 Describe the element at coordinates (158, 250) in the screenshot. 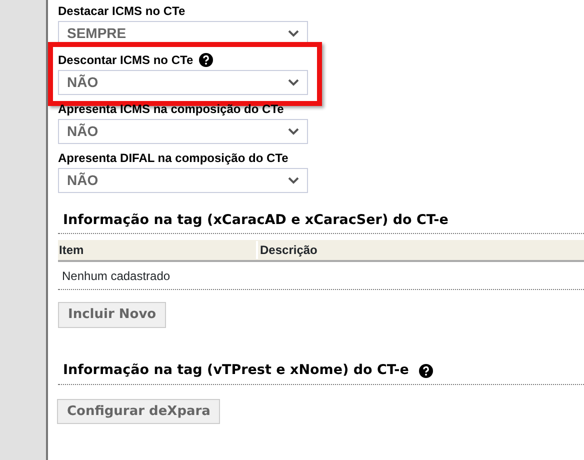

I see `column-header: Item` at that location.